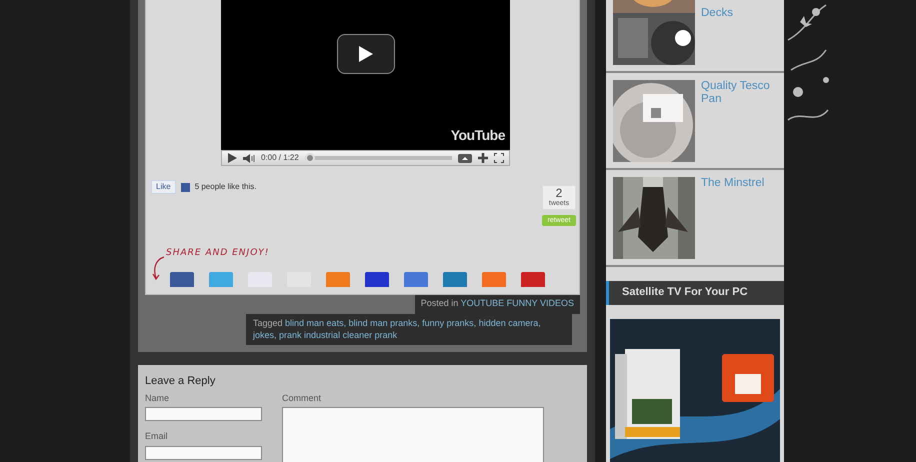  I want to click on progress-thumb, so click(309, 158).